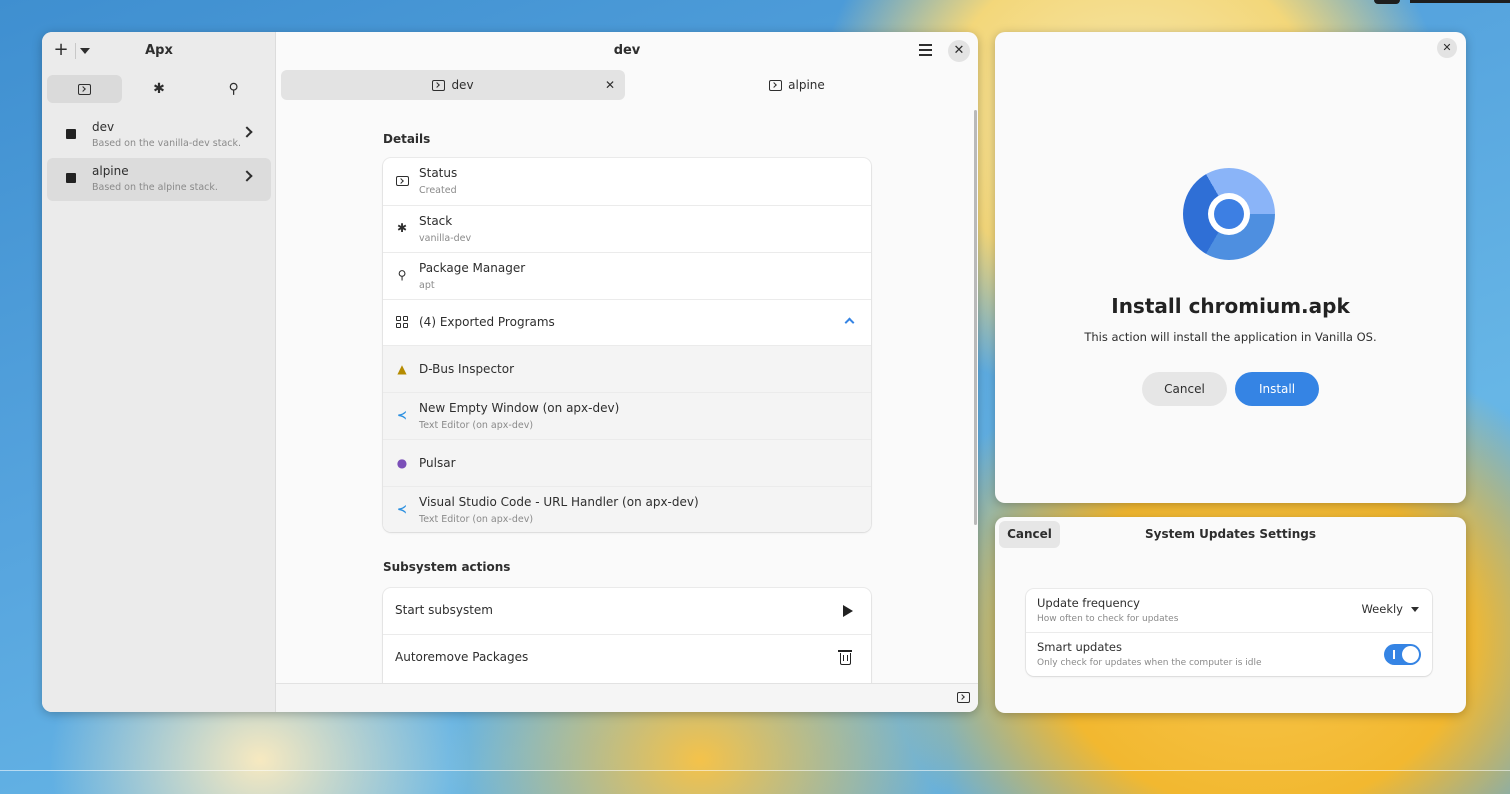  I want to click on sidebar-item-subtitle: Based on the vanilla-dev stack., so click(167, 143).